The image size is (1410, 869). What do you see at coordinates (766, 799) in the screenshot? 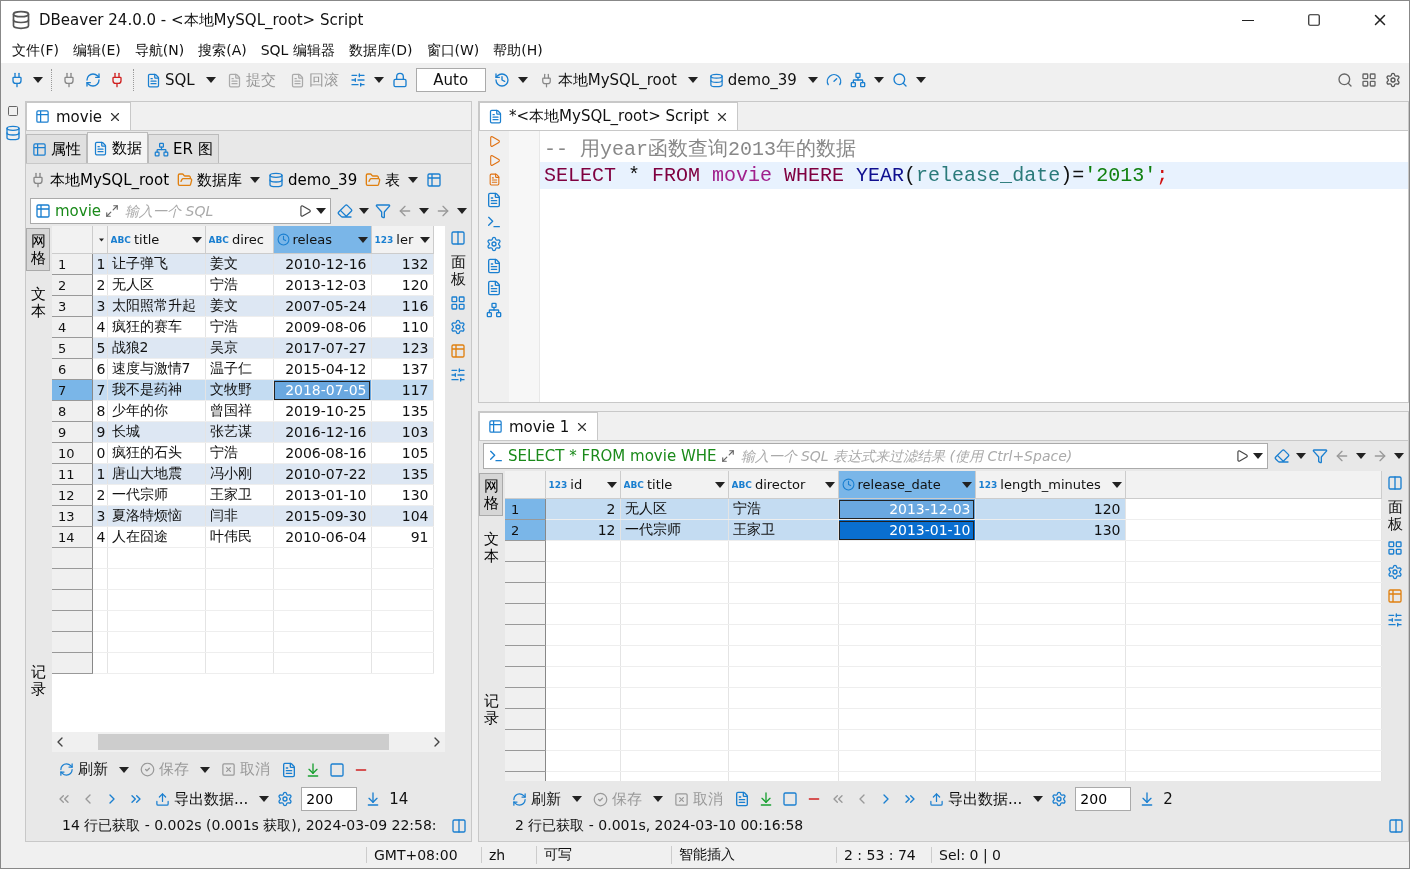
I see `add-row-icon` at bounding box center [766, 799].